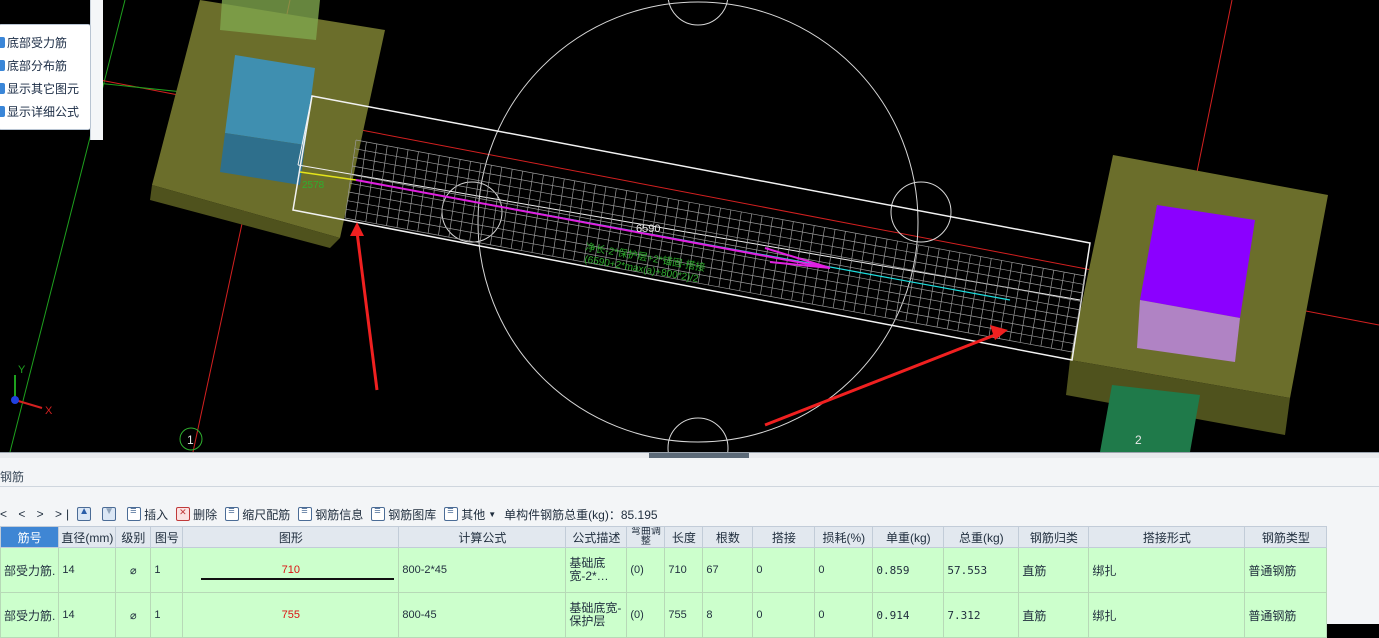  Describe the element at coordinates (908, 615) in the screenshot. I see `cell-unit-weight: 0.914` at that location.